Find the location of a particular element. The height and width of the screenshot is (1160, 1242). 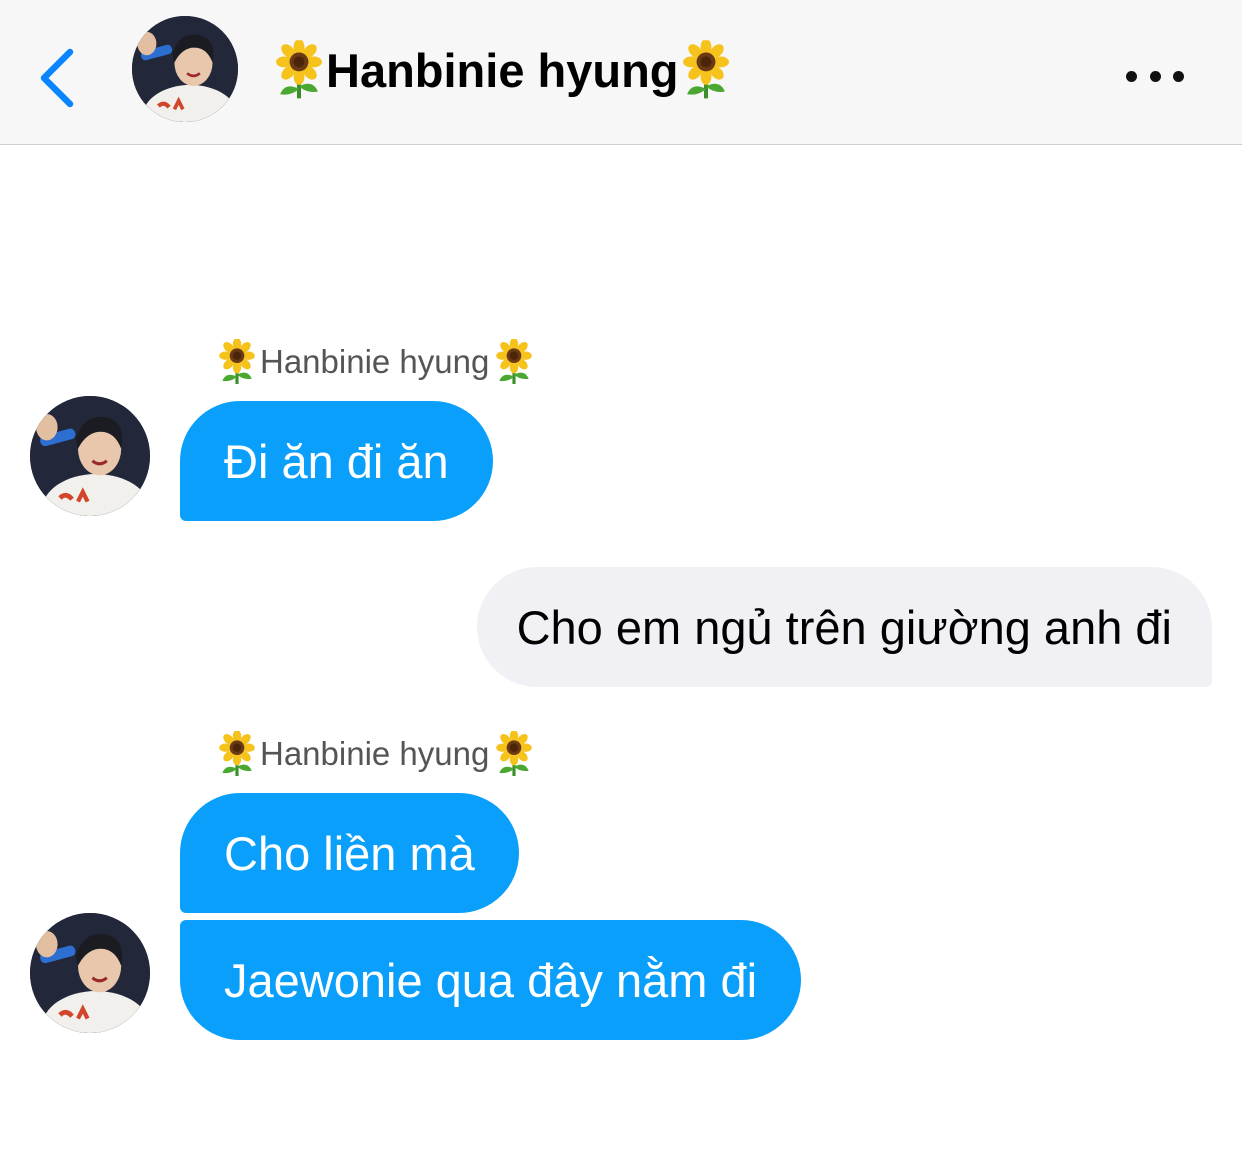

chat-header: Hanbinie hyung is located at coordinates (621, 72).